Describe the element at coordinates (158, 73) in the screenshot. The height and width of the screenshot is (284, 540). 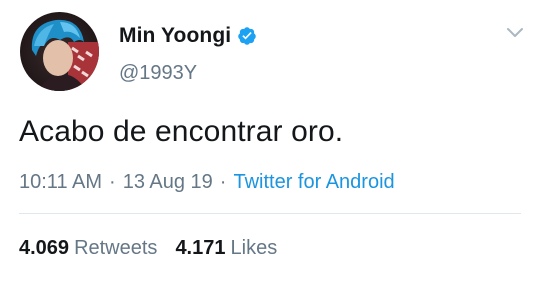
I see `author-handle: @1993Y` at that location.